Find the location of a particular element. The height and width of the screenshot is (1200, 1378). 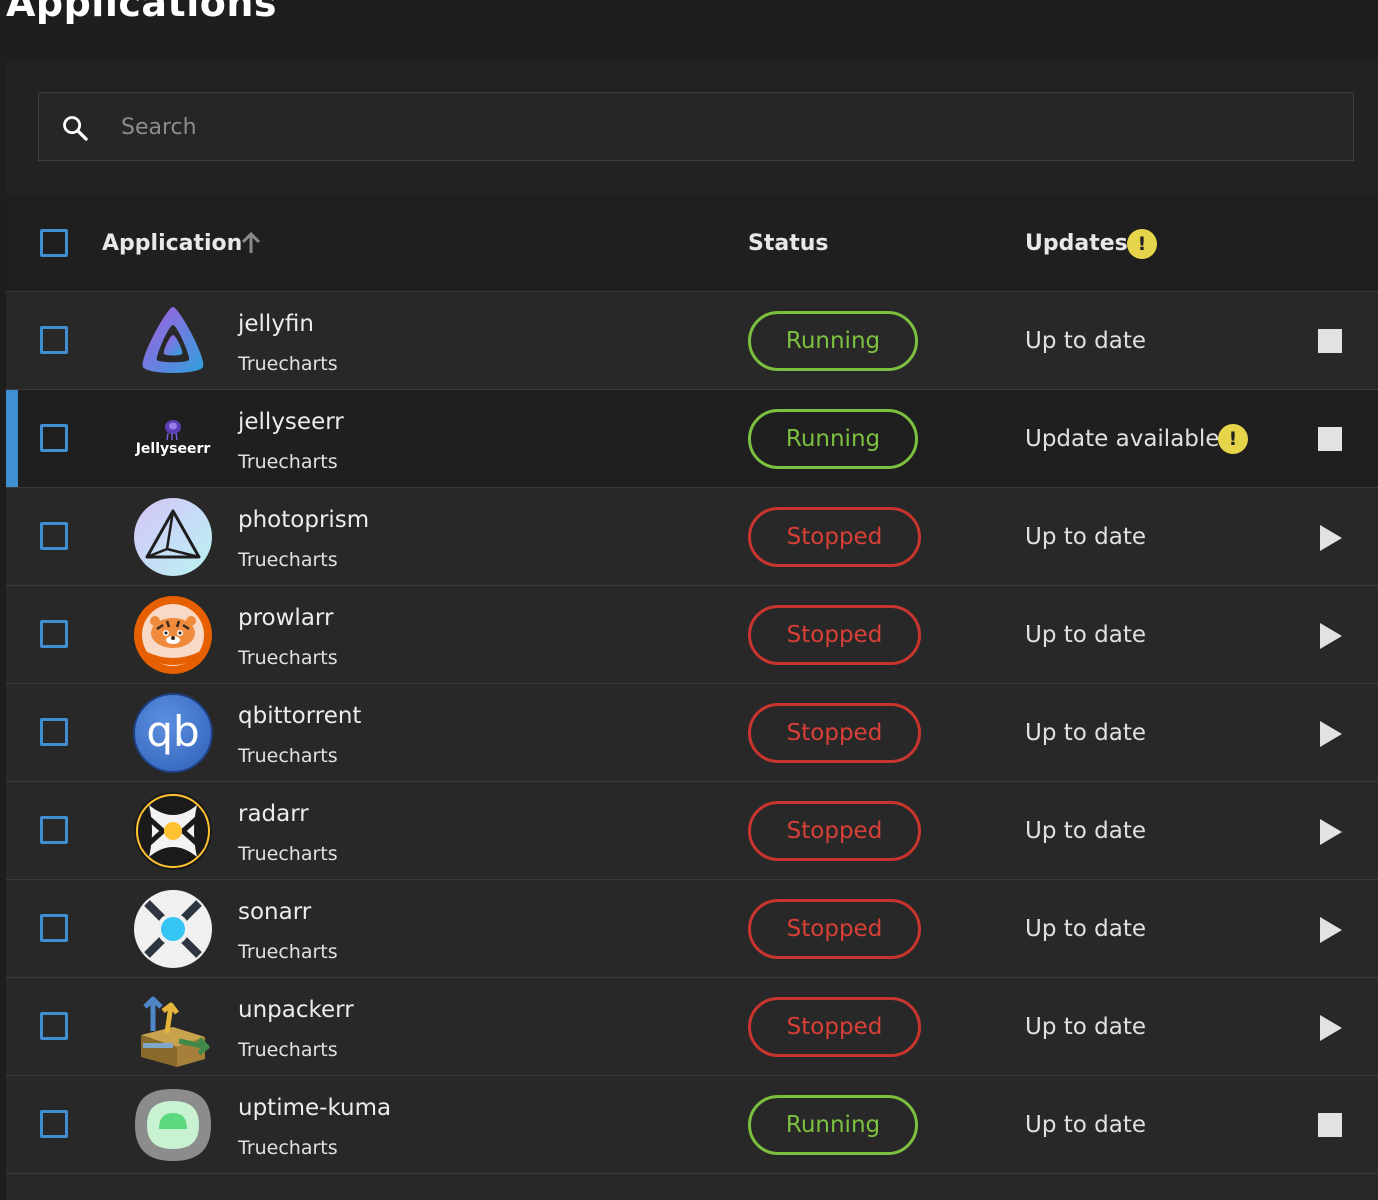

column-header-updates: Updates is located at coordinates (1076, 244).